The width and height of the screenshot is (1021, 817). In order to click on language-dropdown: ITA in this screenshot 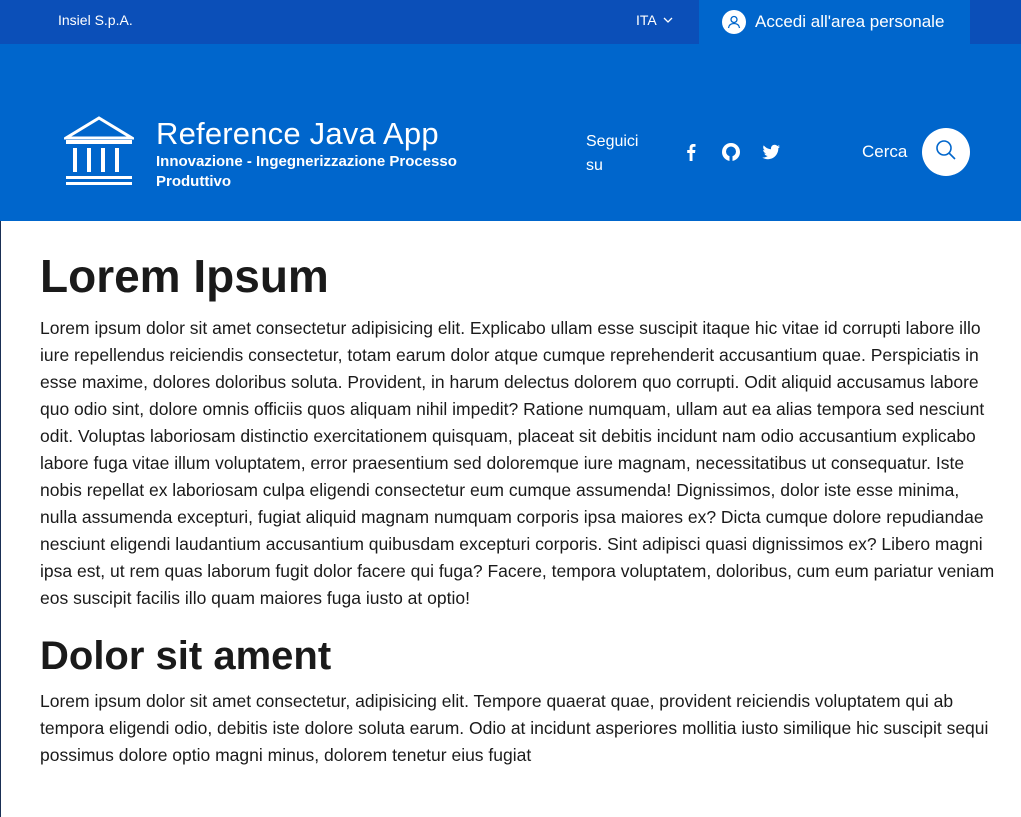, I will do `click(654, 20)`.